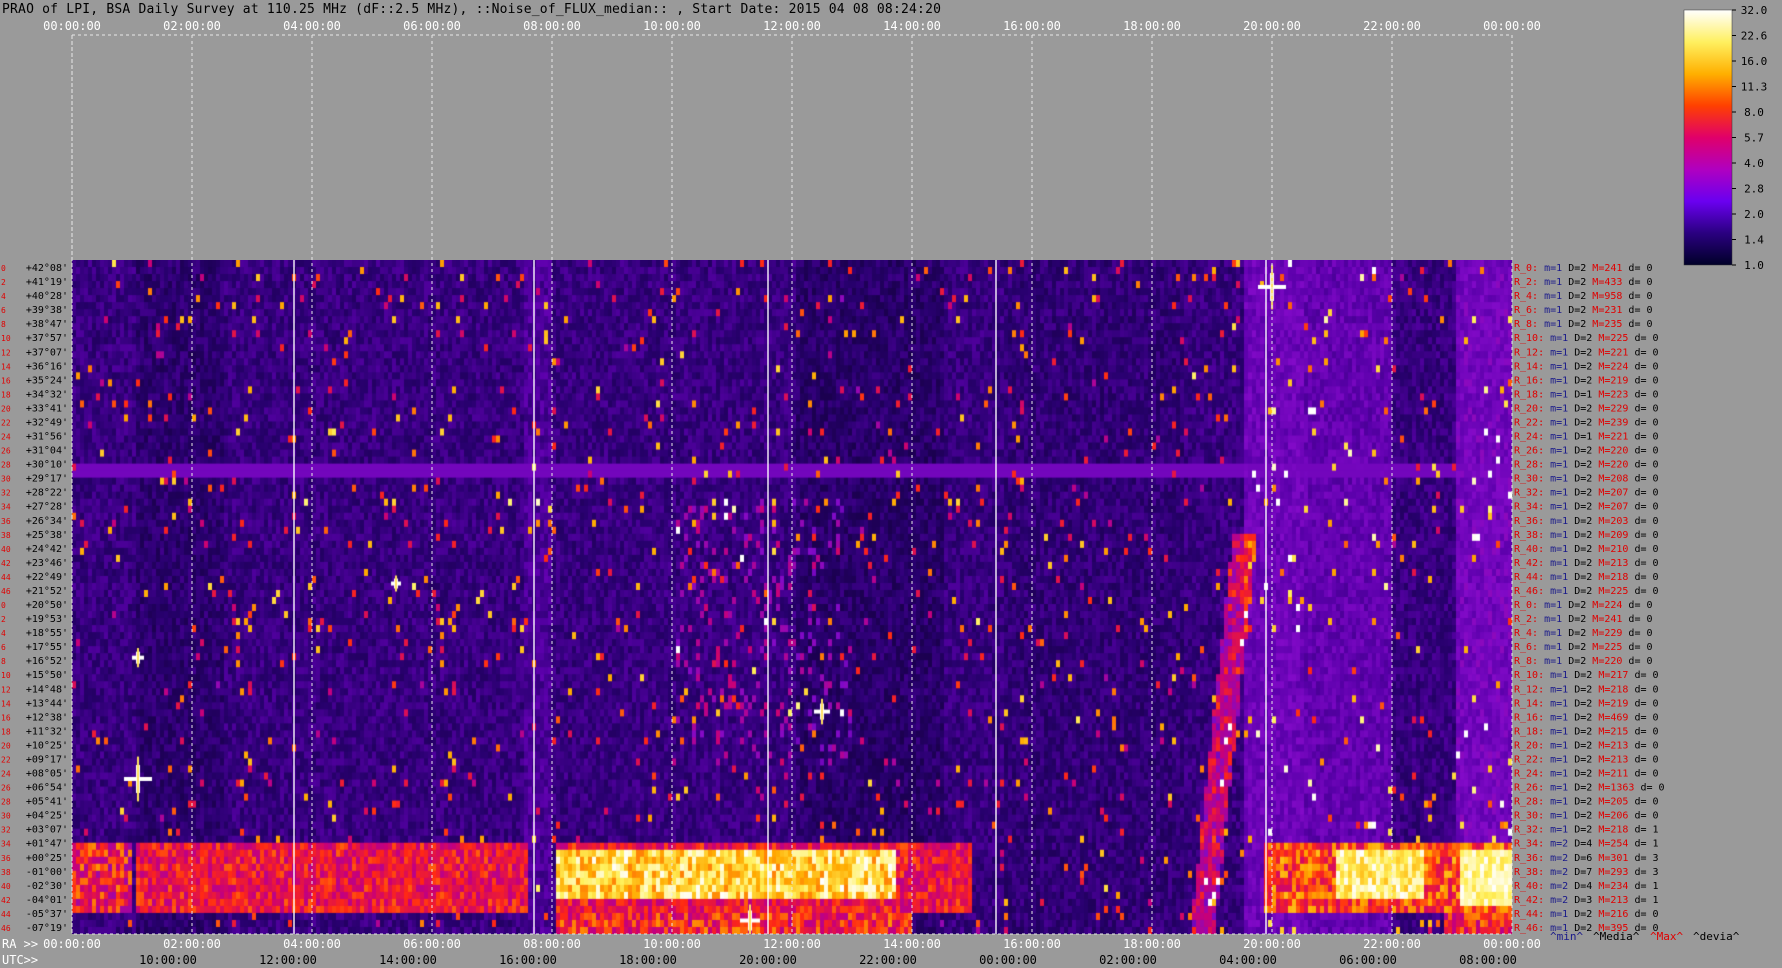 The image size is (1782, 968). Describe the element at coordinates (1619, 394) in the screenshot. I see `beam-stat-value: 223` at that location.